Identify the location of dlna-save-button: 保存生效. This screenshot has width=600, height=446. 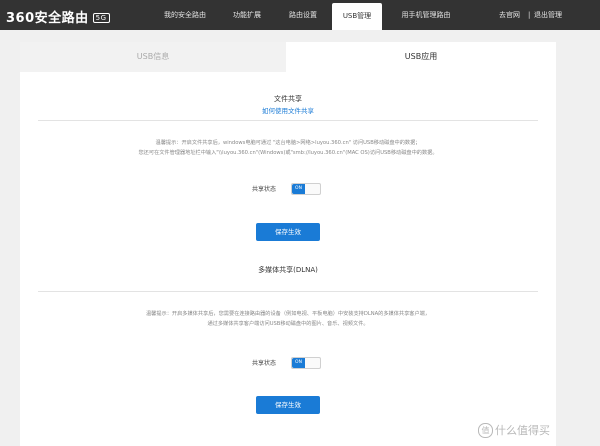
(288, 405).